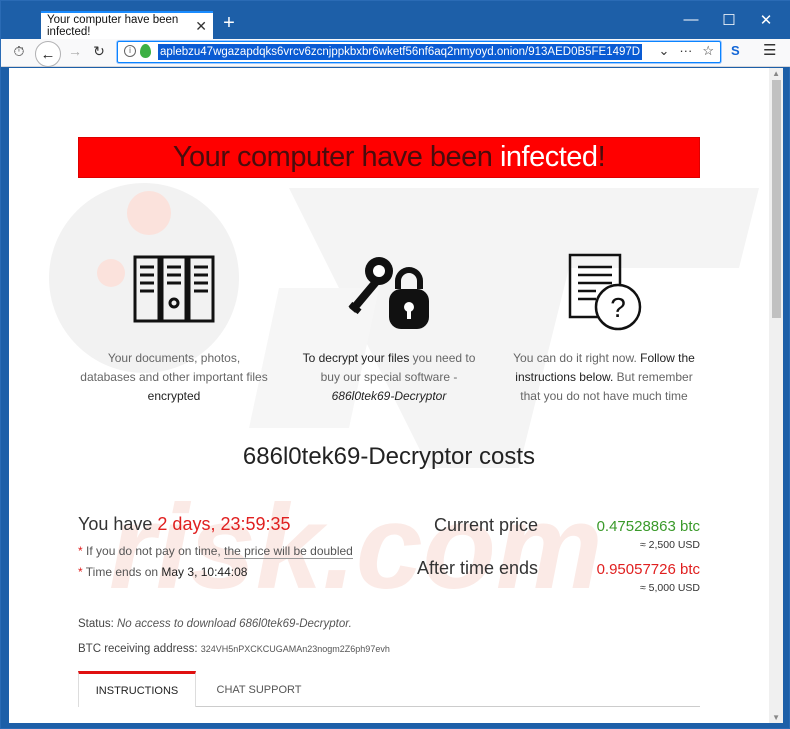 The image size is (790, 729). Describe the element at coordinates (389, 396) in the screenshot. I see `feature2-line3: 686l0tek69-Decryptor` at that location.